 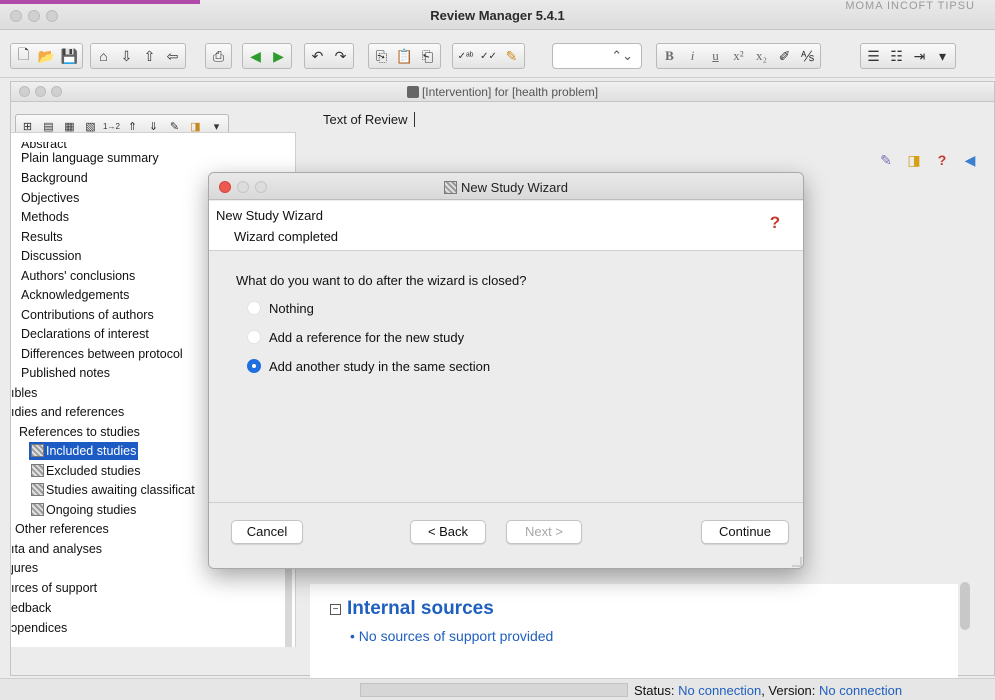 I want to click on content-scrollbar, so click(x=965, y=606).